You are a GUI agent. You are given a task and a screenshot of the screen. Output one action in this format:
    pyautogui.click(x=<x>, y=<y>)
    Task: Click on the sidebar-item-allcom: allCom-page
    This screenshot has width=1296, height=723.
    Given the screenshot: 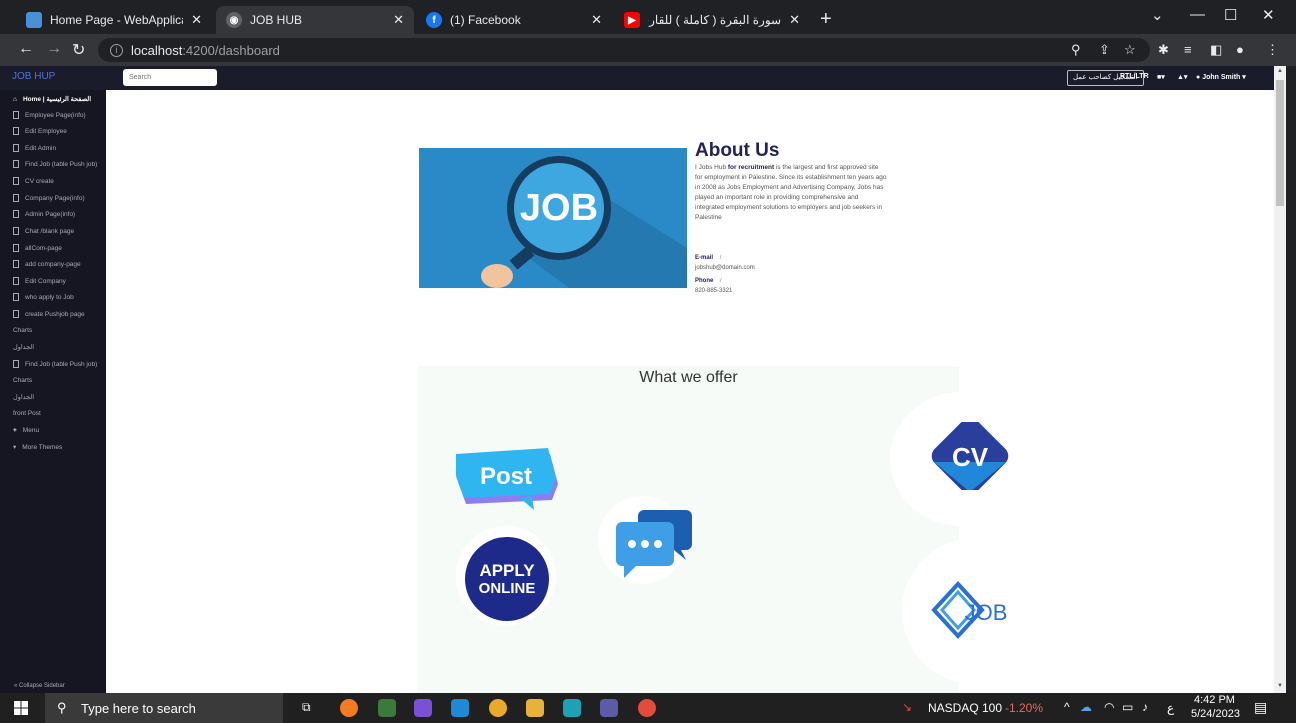 What is the action you would take?
    pyautogui.click(x=53, y=248)
    